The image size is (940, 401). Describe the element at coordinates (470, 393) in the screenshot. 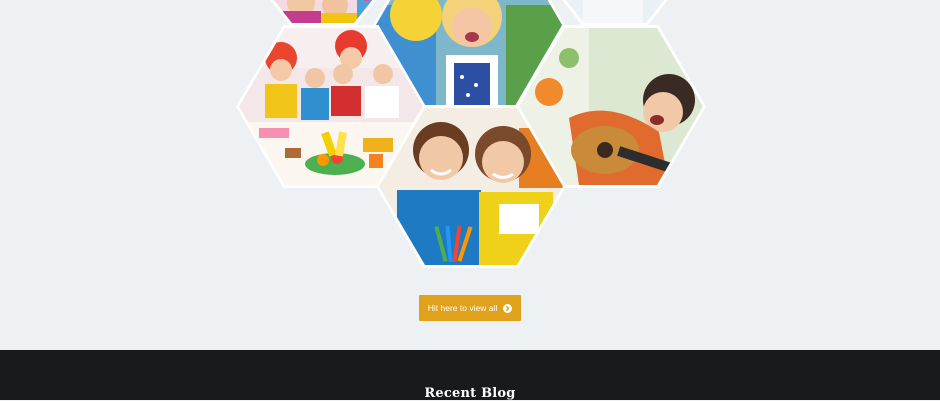

I see `recent-blog-title: Recent Blog` at that location.